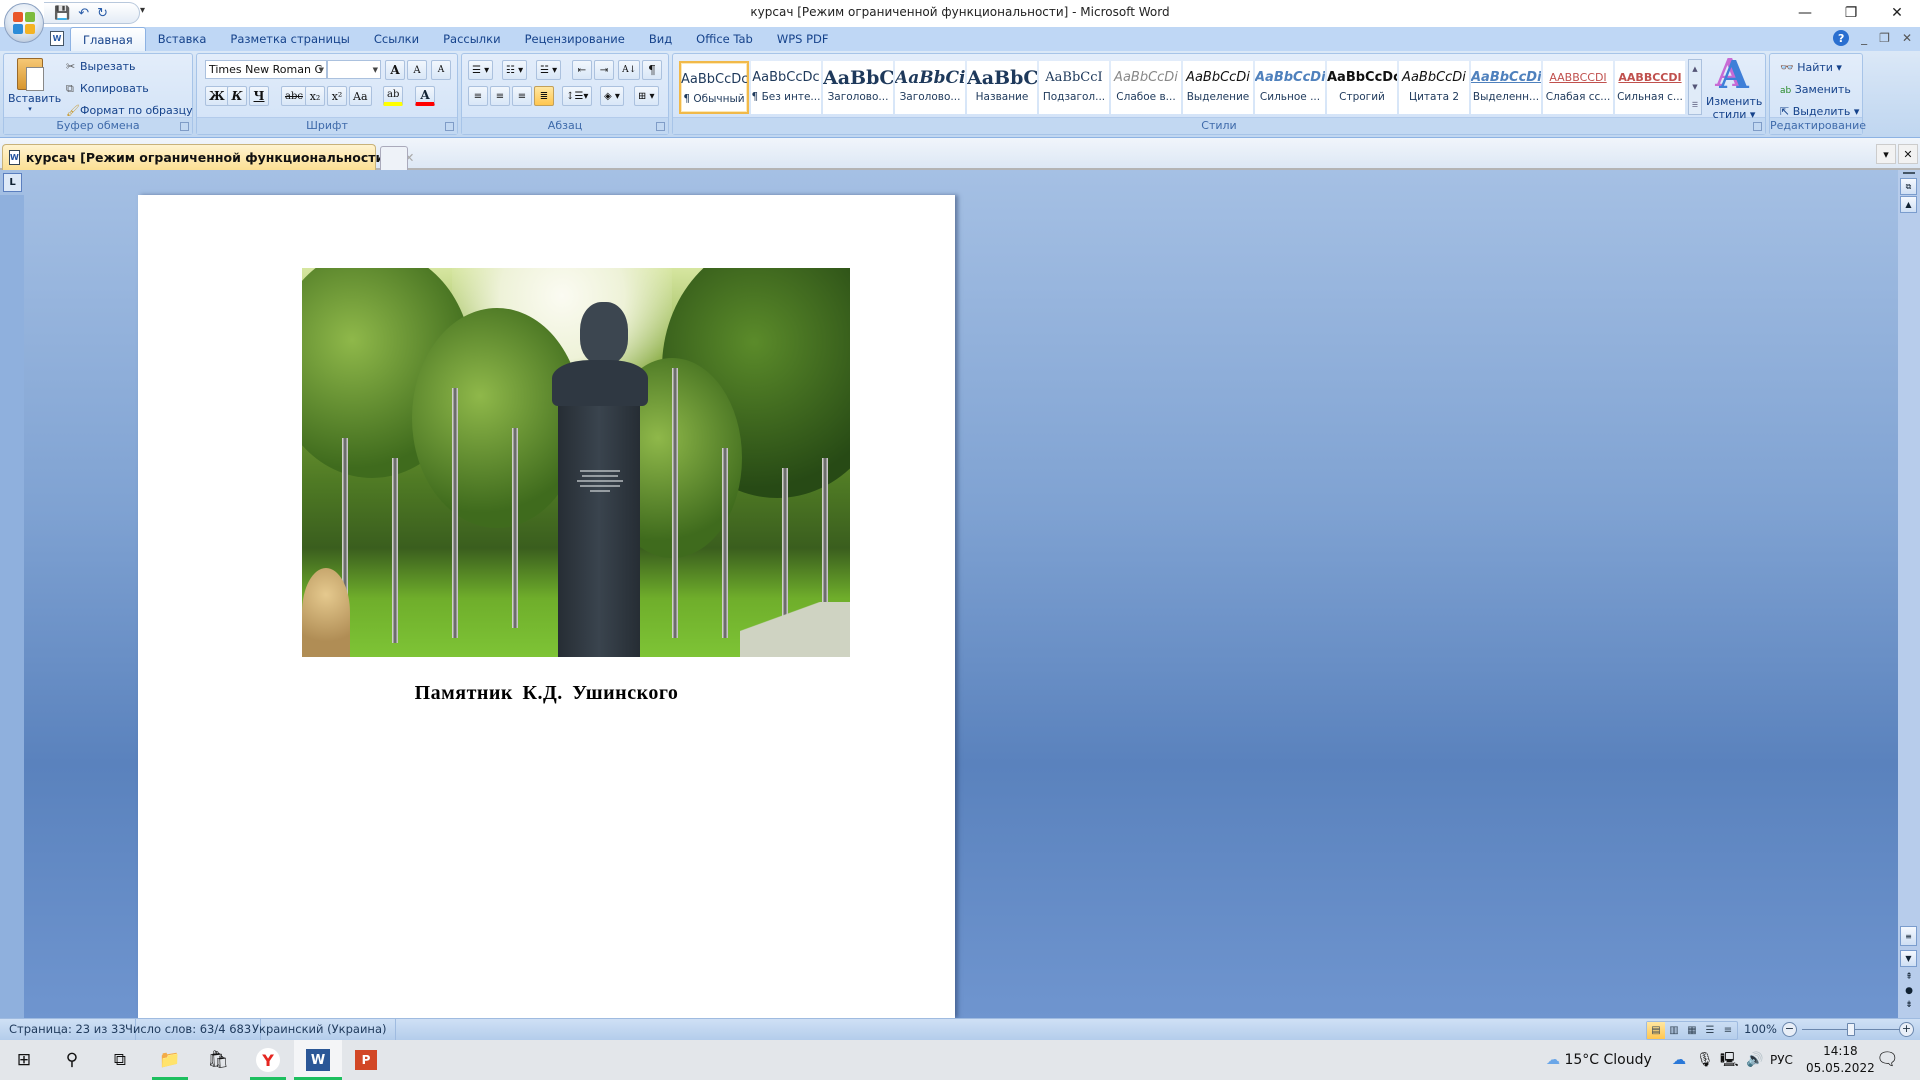 The width and height of the screenshot is (1920, 1080). Describe the element at coordinates (1002, 87) in the screenshot. I see `style-title: AaBbC Название` at that location.